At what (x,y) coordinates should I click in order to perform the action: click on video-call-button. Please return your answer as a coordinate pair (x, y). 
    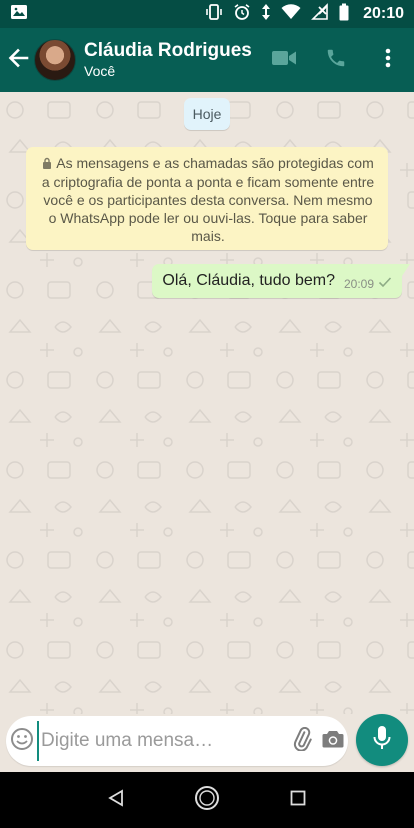
    Looking at the image, I should click on (284, 60).